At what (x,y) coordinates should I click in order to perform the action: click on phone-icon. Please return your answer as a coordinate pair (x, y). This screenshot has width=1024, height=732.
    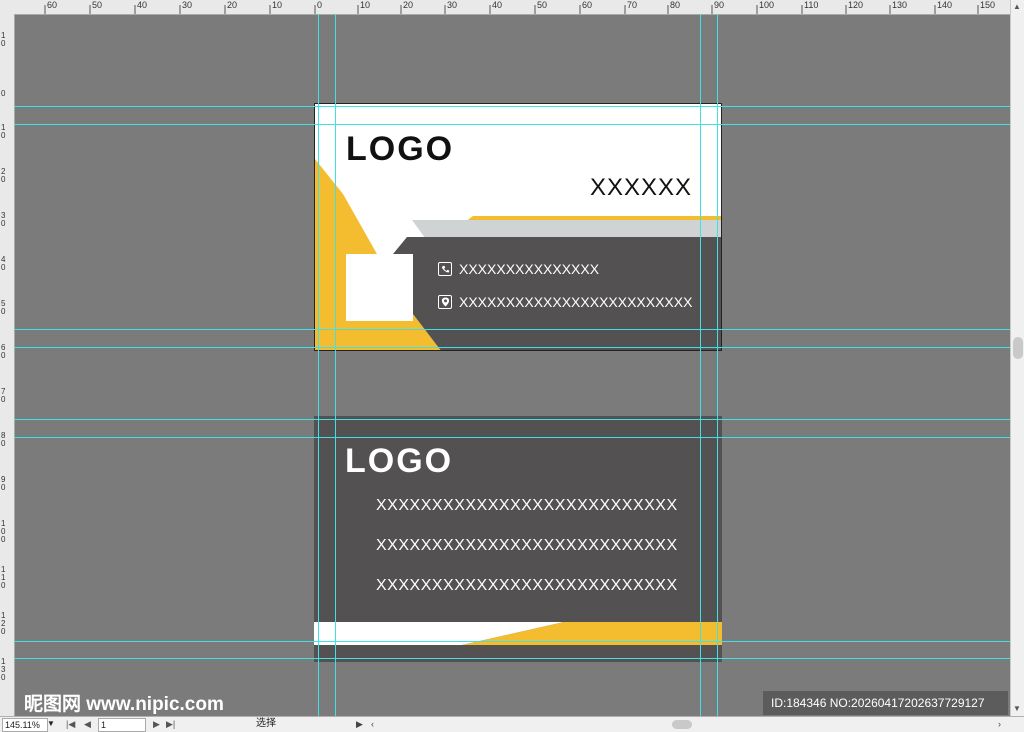
    Looking at the image, I should click on (445, 269).